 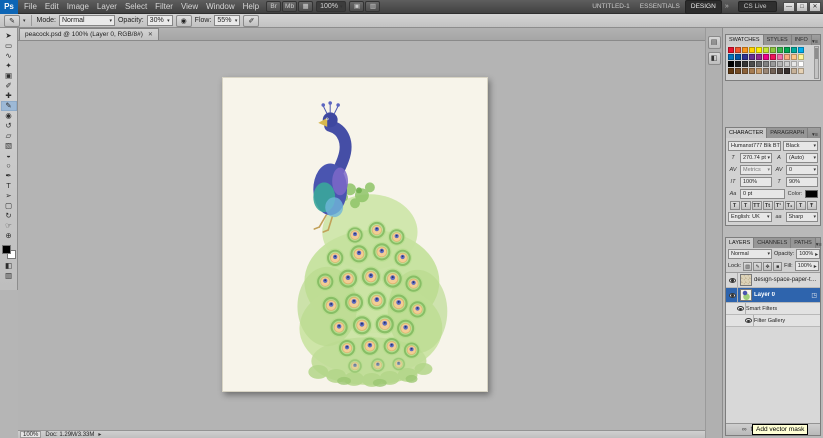 I want to click on tablet-pressure-opacity-icon: ◉, so click(x=183, y=20).